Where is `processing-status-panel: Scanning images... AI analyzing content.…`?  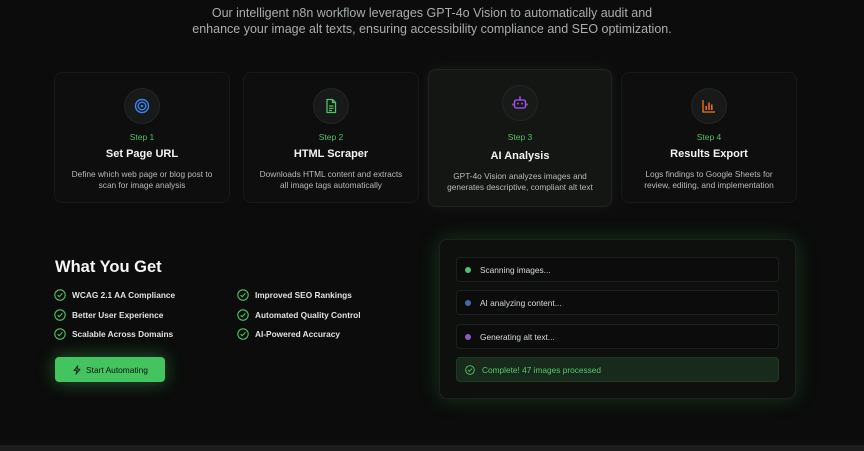 processing-status-panel: Scanning images... AI analyzing content.… is located at coordinates (617, 319).